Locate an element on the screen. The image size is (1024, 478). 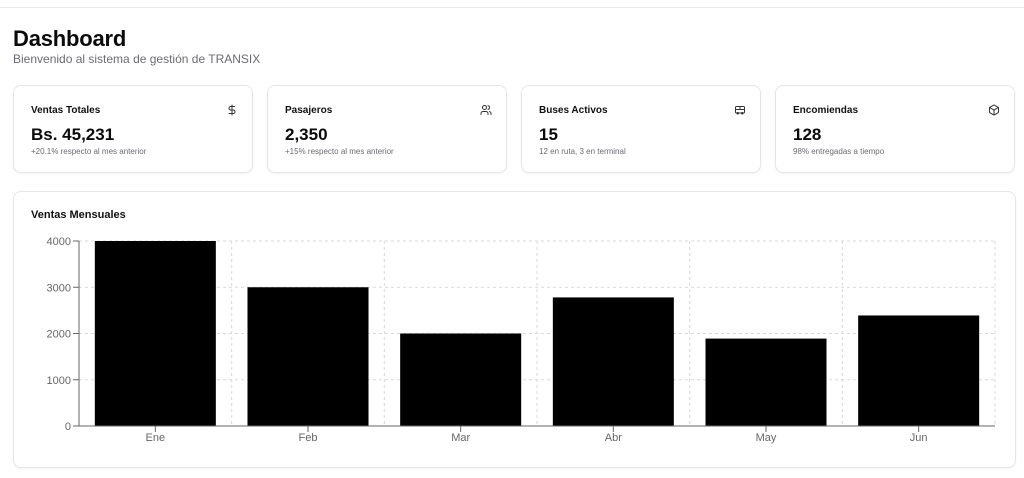
x-tick-label: Feb is located at coordinates (308, 438).